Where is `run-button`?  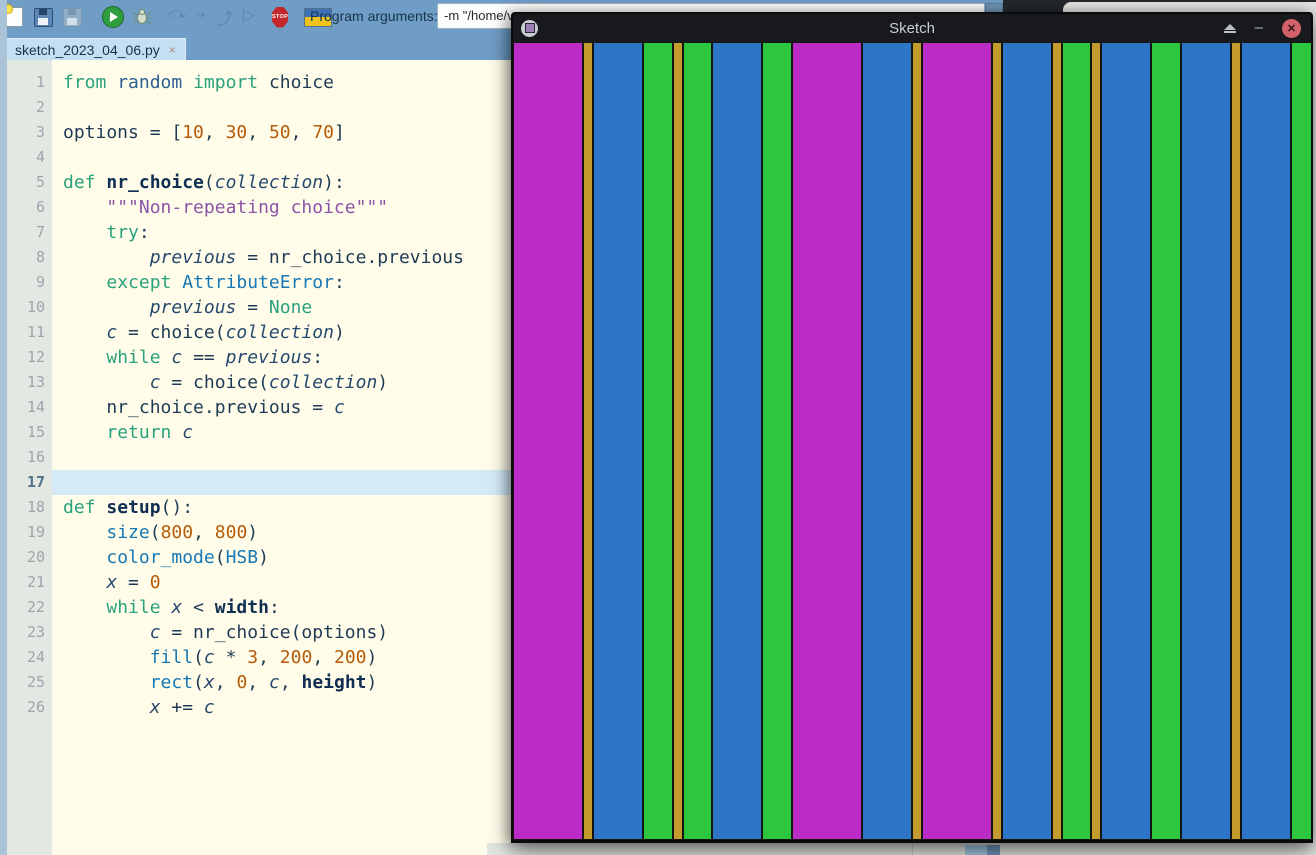 run-button is located at coordinates (113, 17).